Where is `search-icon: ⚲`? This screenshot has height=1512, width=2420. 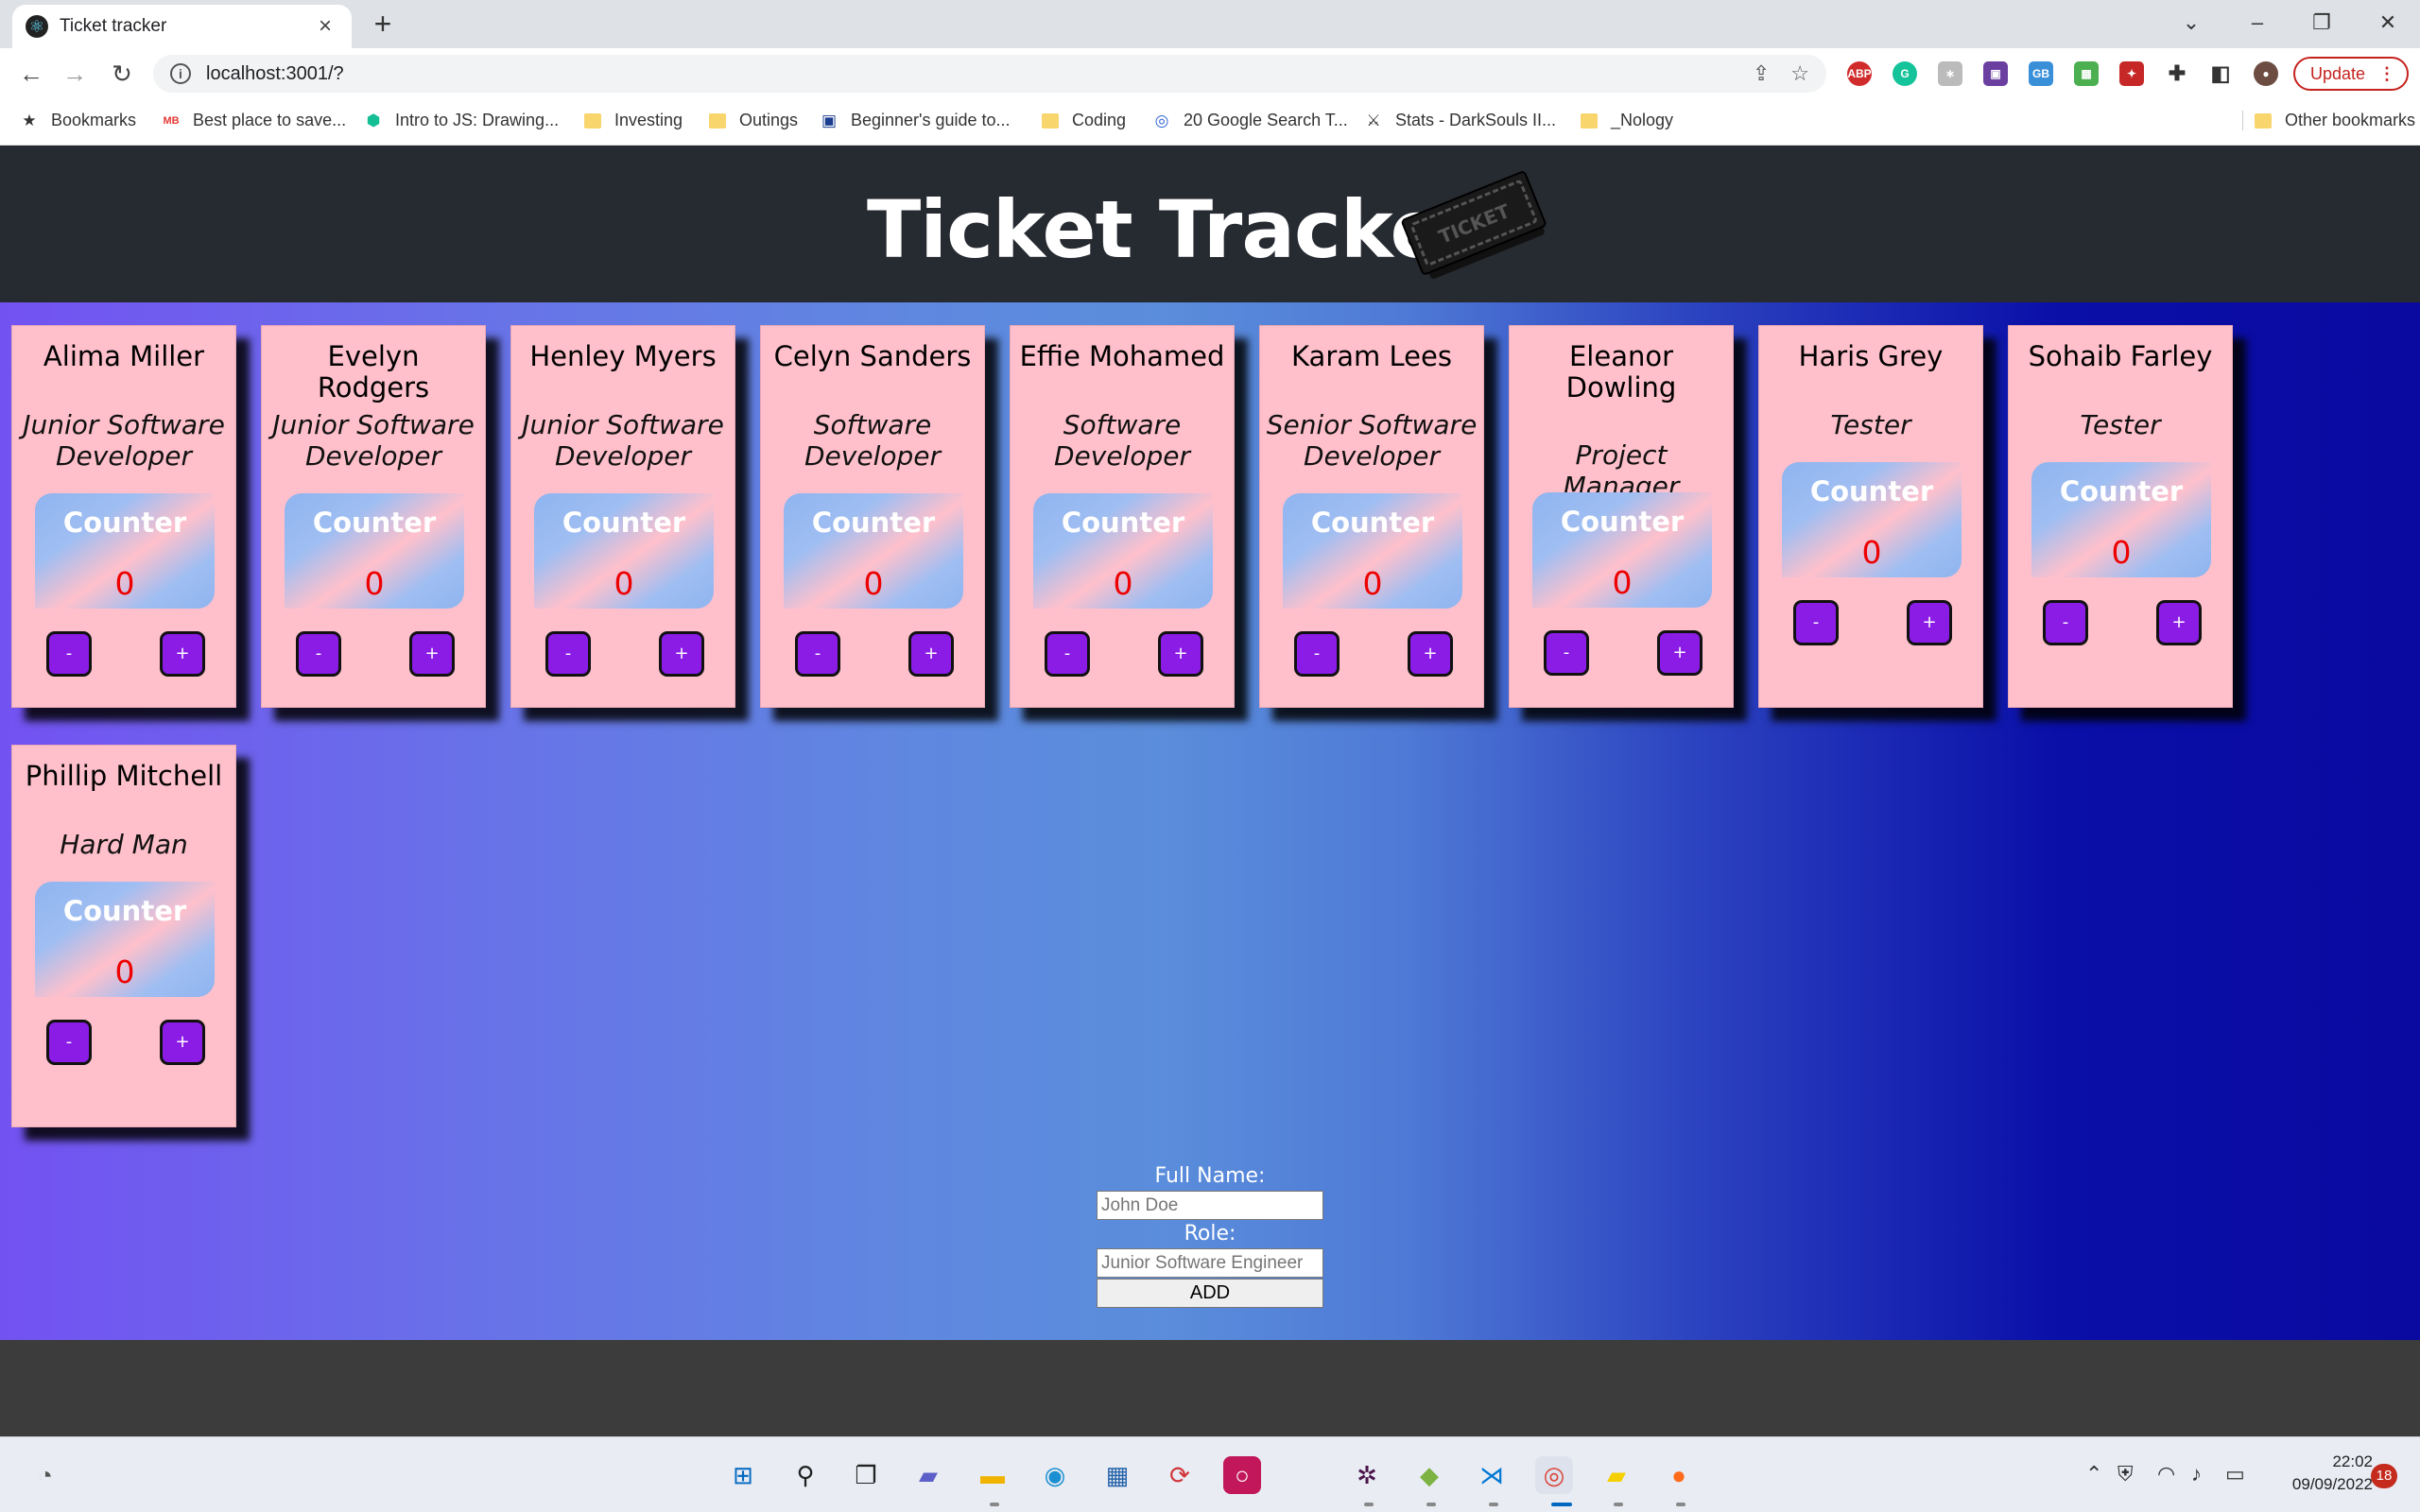
search-icon: ⚲ is located at coordinates (805, 1475).